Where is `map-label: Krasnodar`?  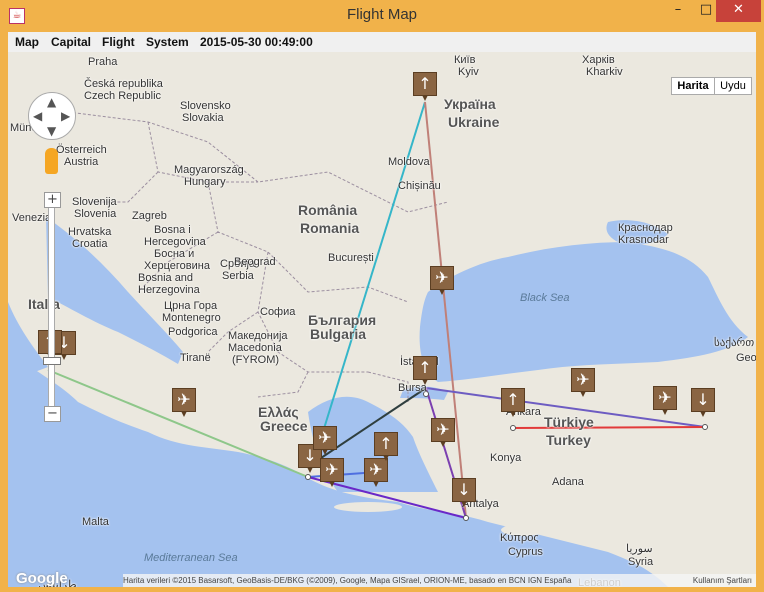
map-label: Krasnodar is located at coordinates (643, 240).